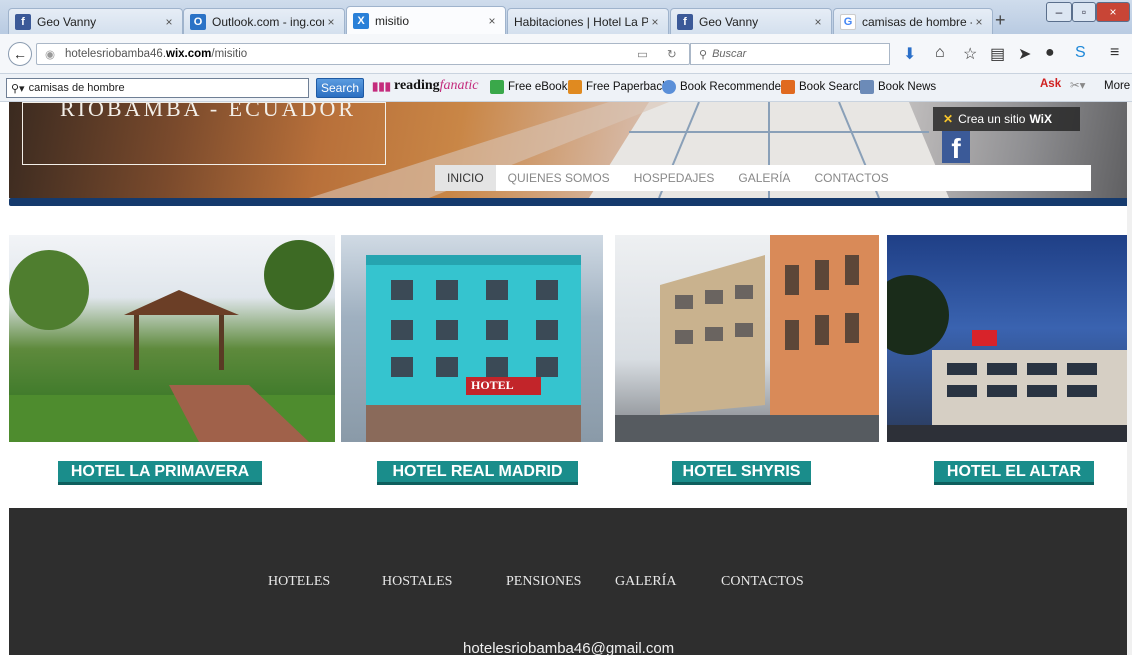  I want to click on menu-inicio: INICIO, so click(465, 178).